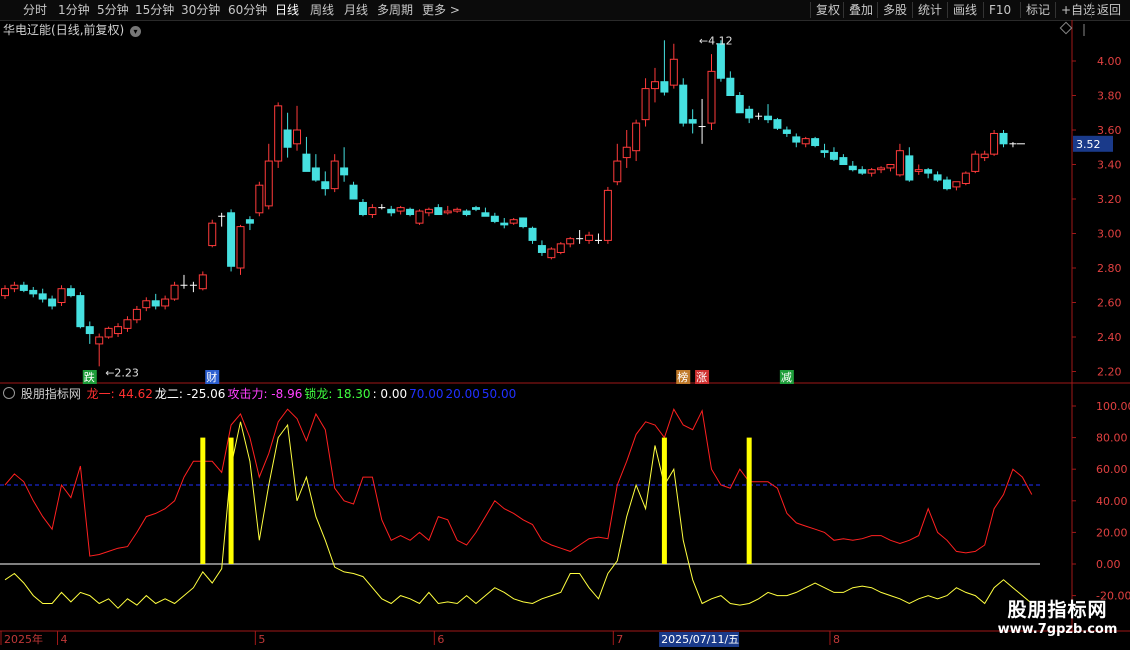 The height and width of the screenshot is (650, 1130). Describe the element at coordinates (1057, 629) in the screenshot. I see `watermark-url: www.7gpzb.com` at that location.